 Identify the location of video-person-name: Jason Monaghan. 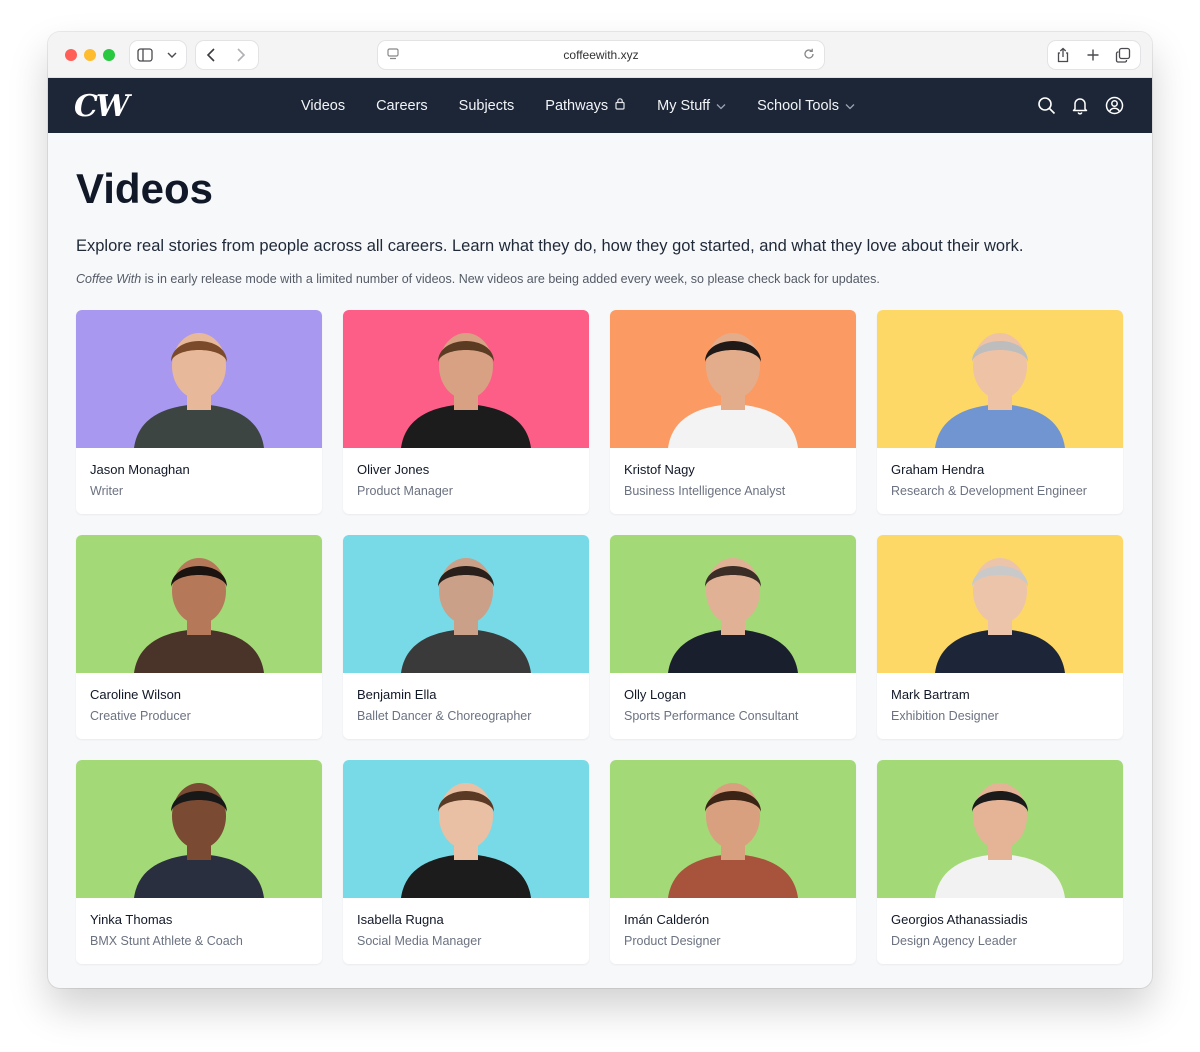
(140, 469).